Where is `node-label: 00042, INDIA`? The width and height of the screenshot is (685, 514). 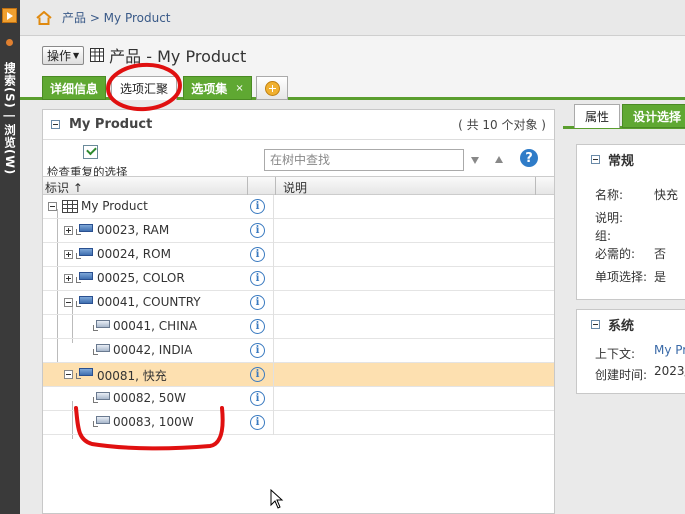
node-label: 00042, INDIA is located at coordinates (153, 350).